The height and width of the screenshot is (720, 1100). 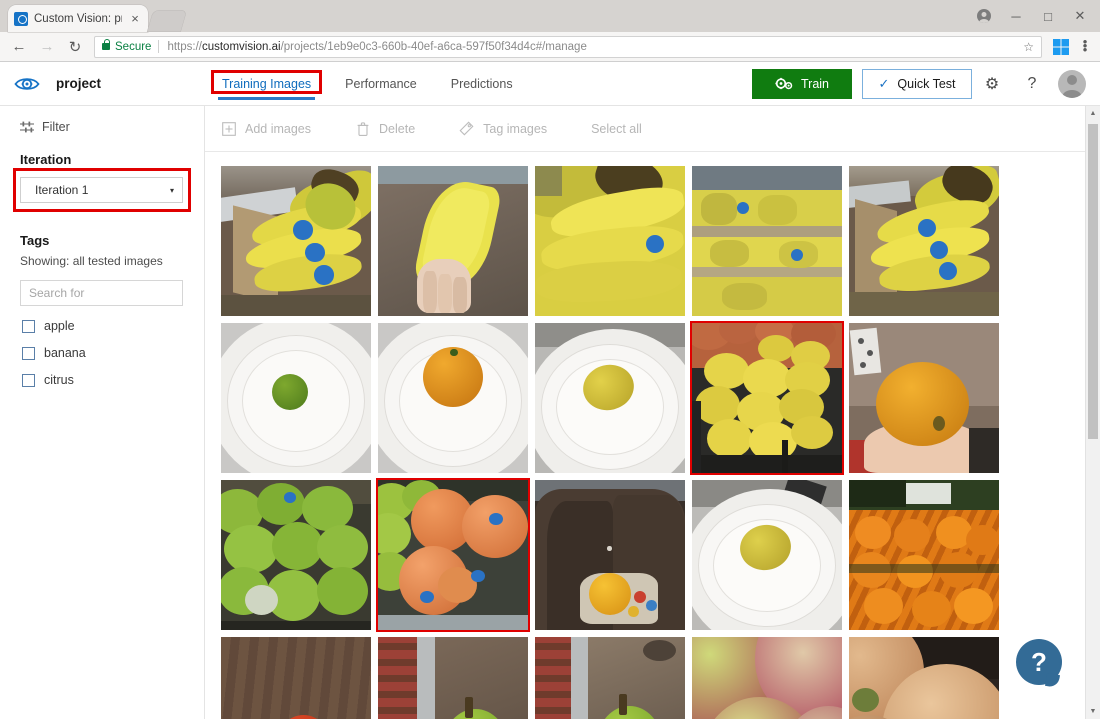 I want to click on image-thumbnail-grapefruit-in-bin, so click(x=453, y=555).